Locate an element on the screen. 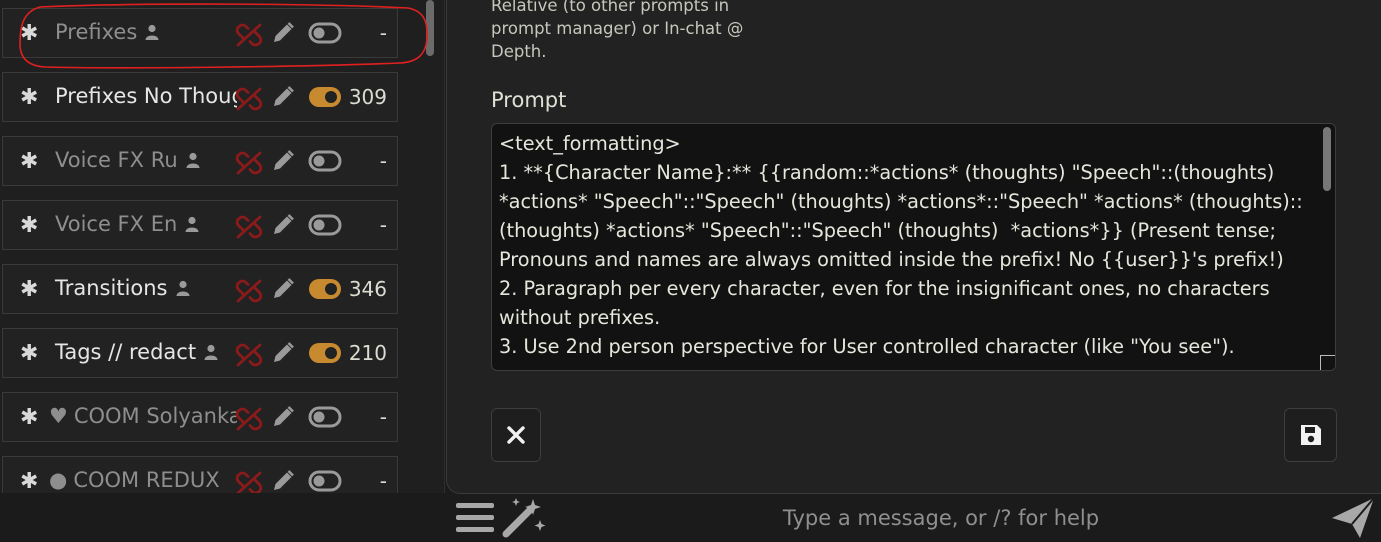  prompt-list-item: ✱ Prefixes - is located at coordinates (200, 33).